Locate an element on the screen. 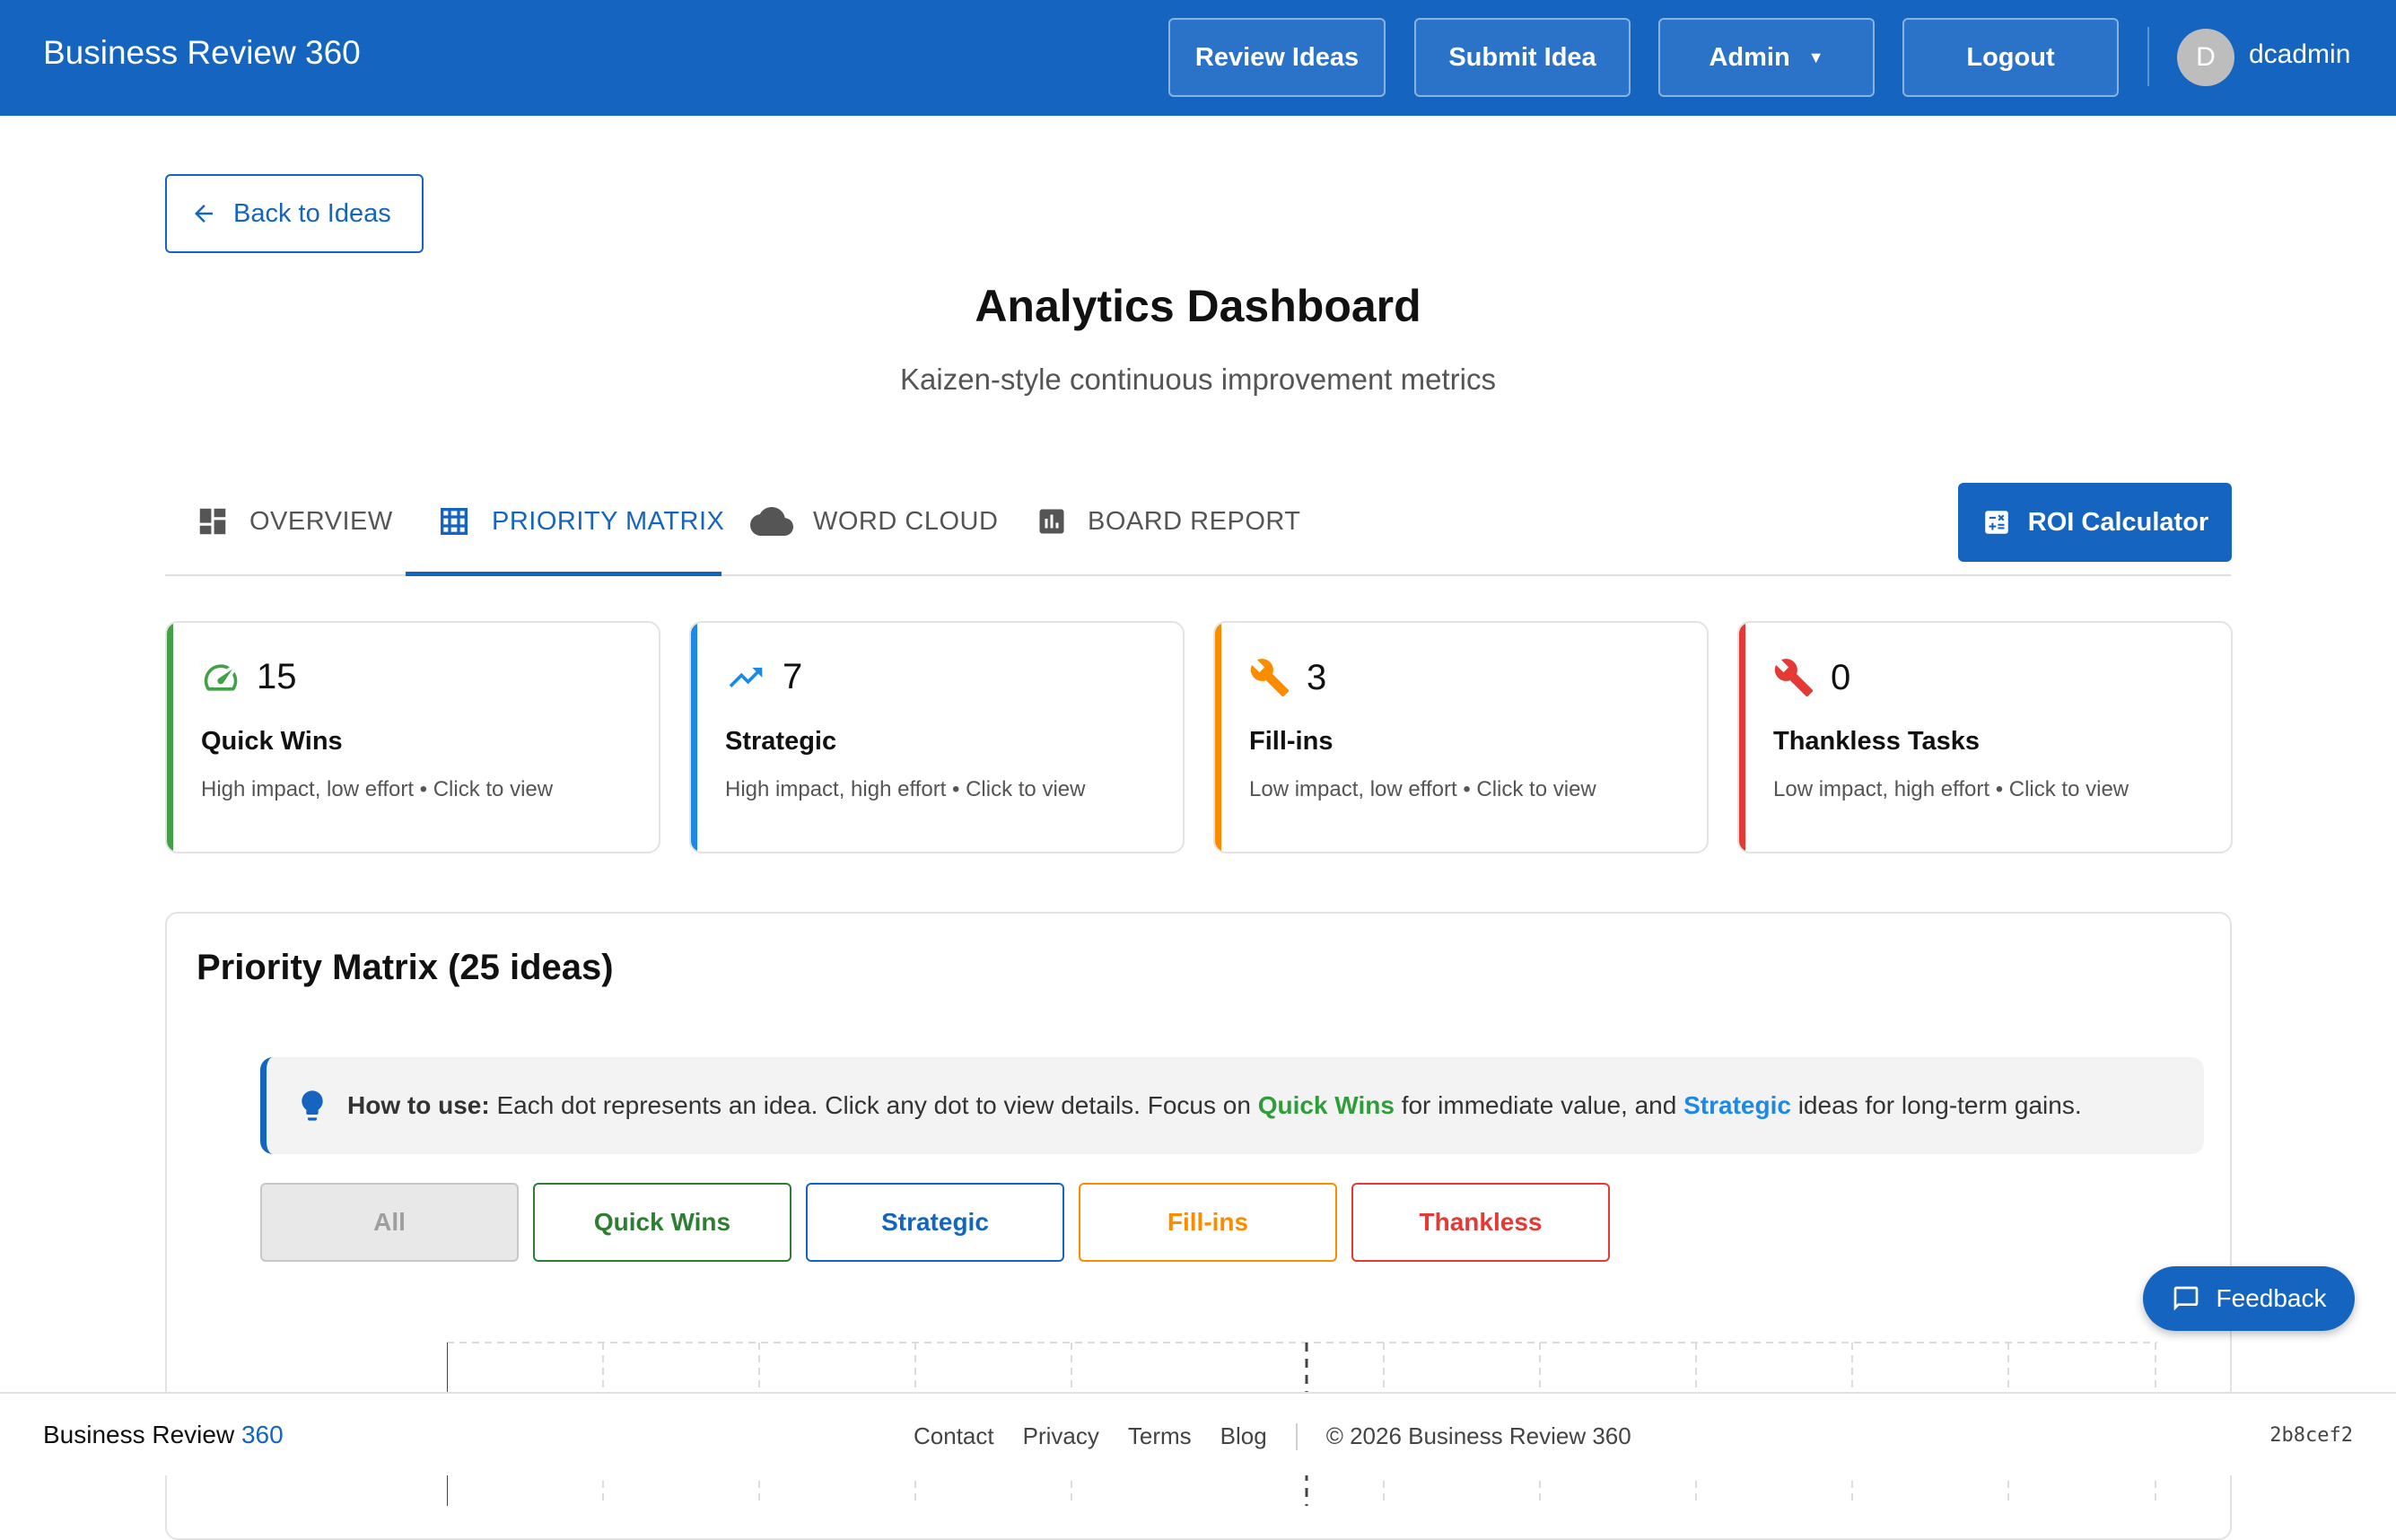 This screenshot has width=2396, height=1540. footer-link-terms: Terms is located at coordinates (1160, 1436).